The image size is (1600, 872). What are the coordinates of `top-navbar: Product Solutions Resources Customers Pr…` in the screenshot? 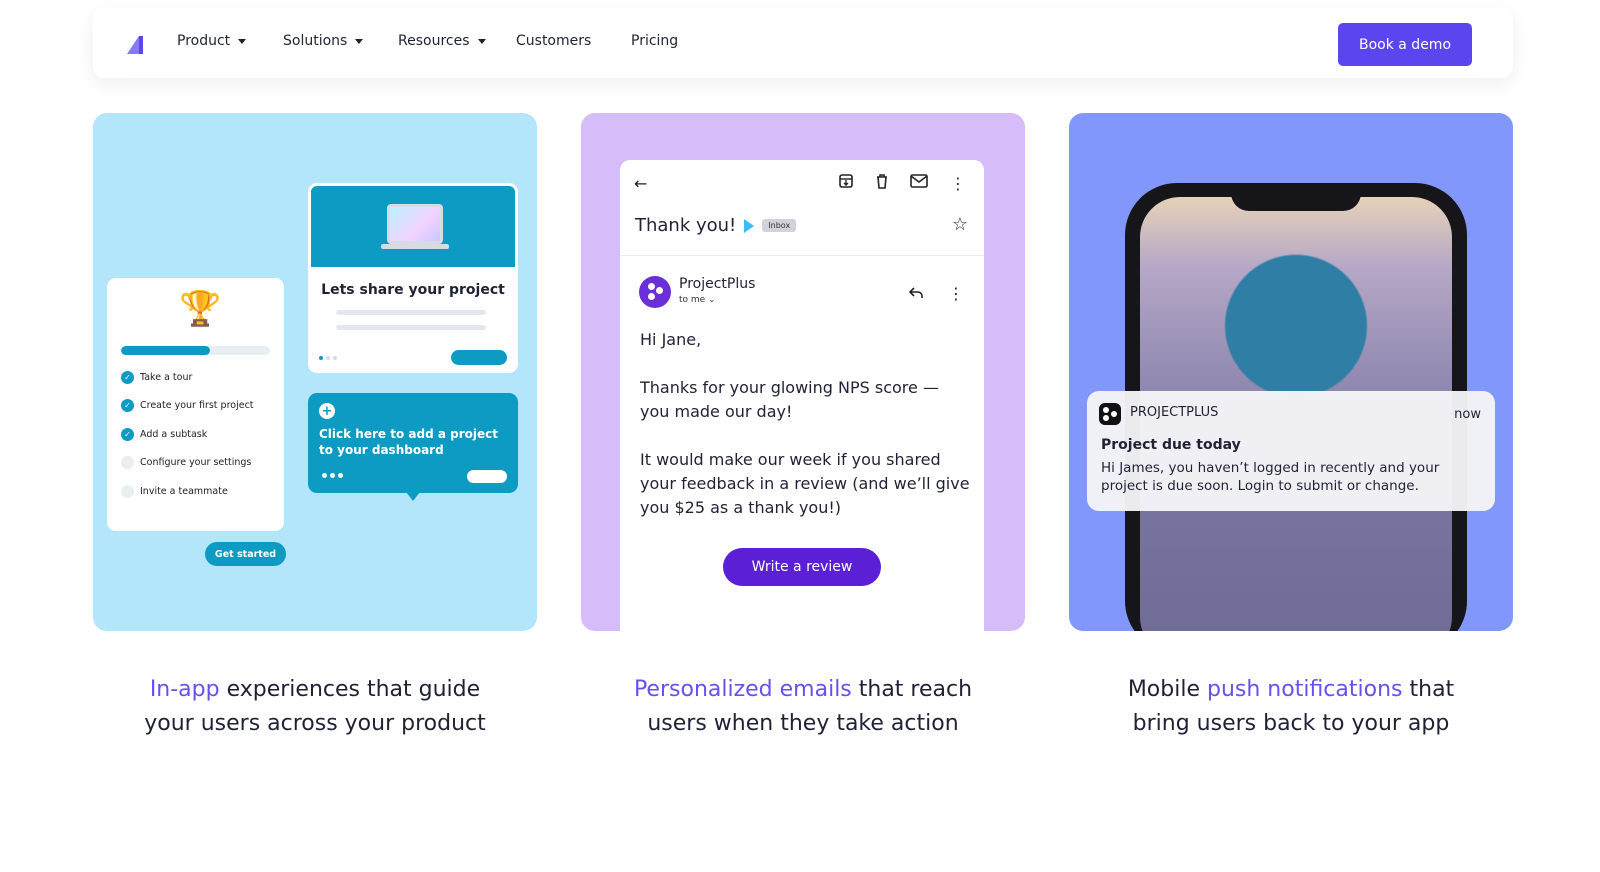 It's located at (803, 43).